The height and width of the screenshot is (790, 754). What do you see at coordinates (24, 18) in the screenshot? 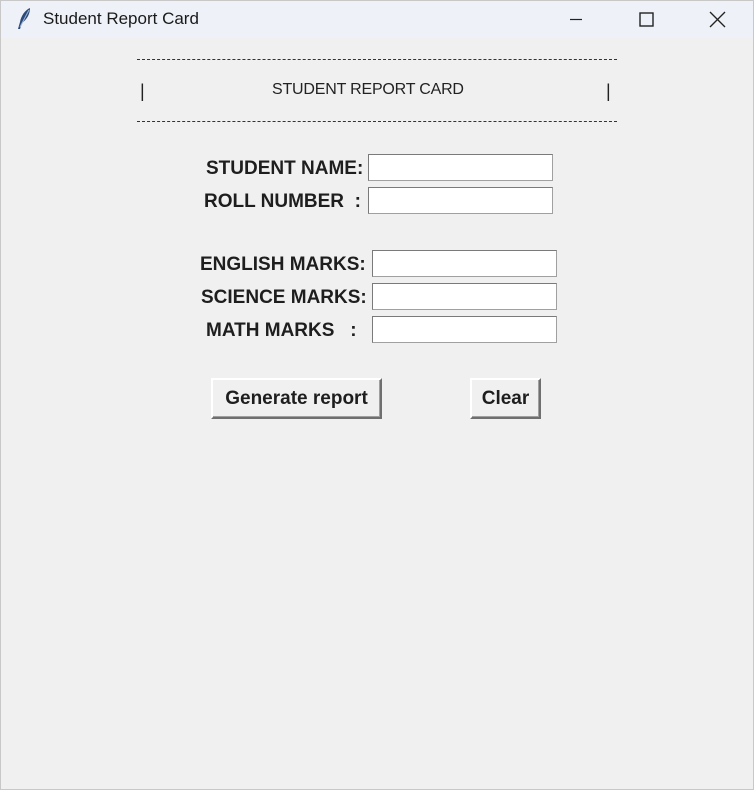
I see `feather-icon` at bounding box center [24, 18].